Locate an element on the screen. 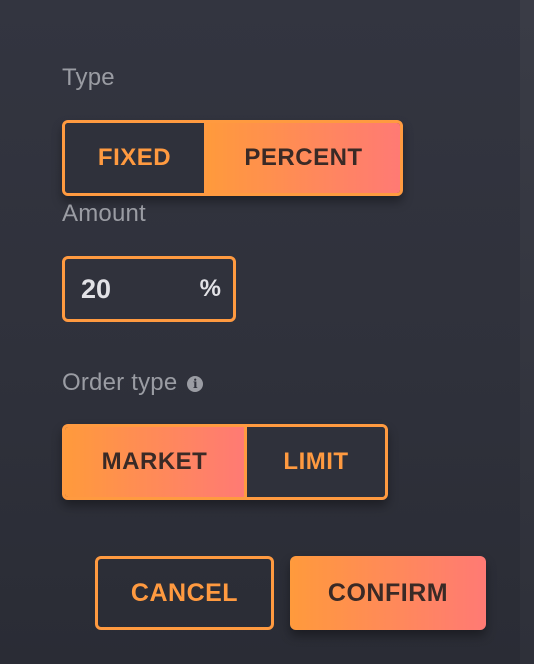 The width and height of the screenshot is (534, 664). type-toggle: FIXED PERCENT is located at coordinates (232, 158).